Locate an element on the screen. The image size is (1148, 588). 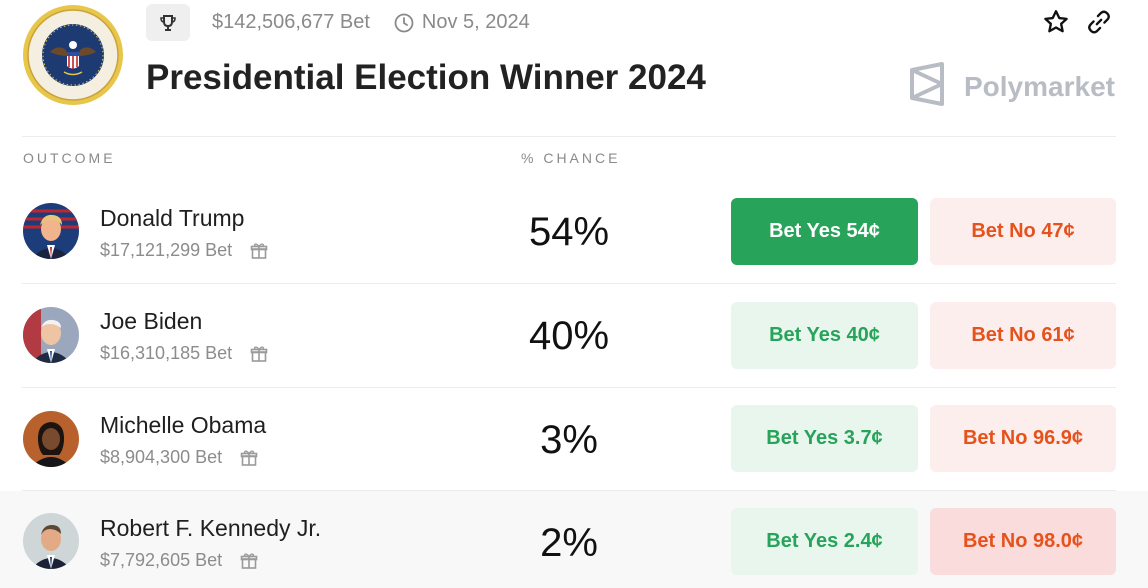
chance-value: 3% is located at coordinates (569, 440).